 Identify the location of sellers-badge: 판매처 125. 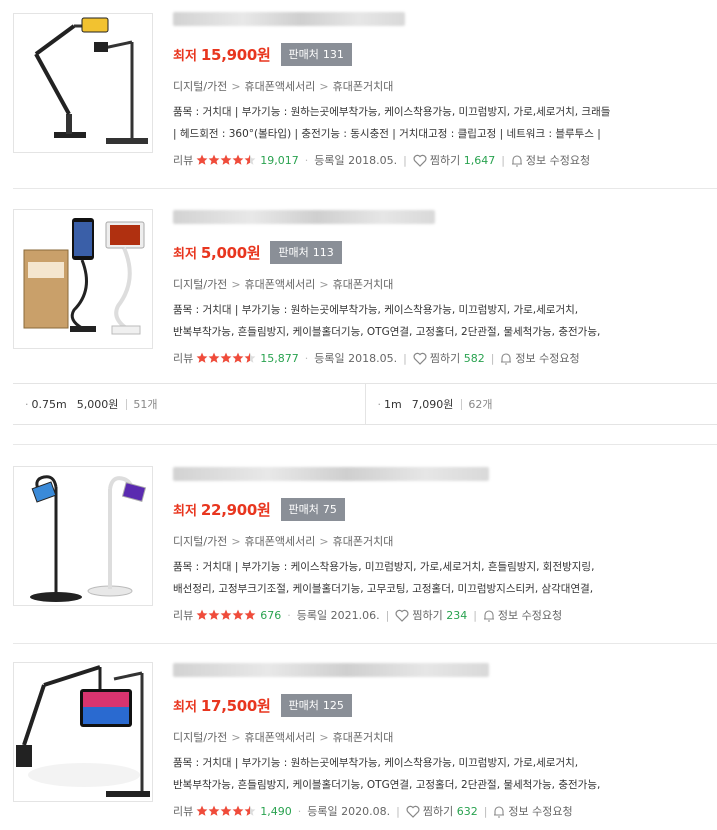
(316, 705).